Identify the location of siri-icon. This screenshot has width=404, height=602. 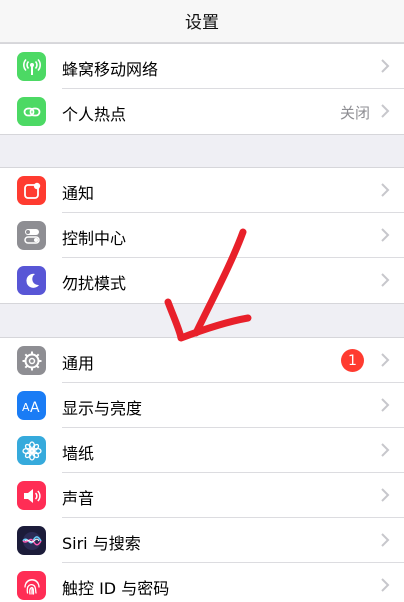
(31, 540).